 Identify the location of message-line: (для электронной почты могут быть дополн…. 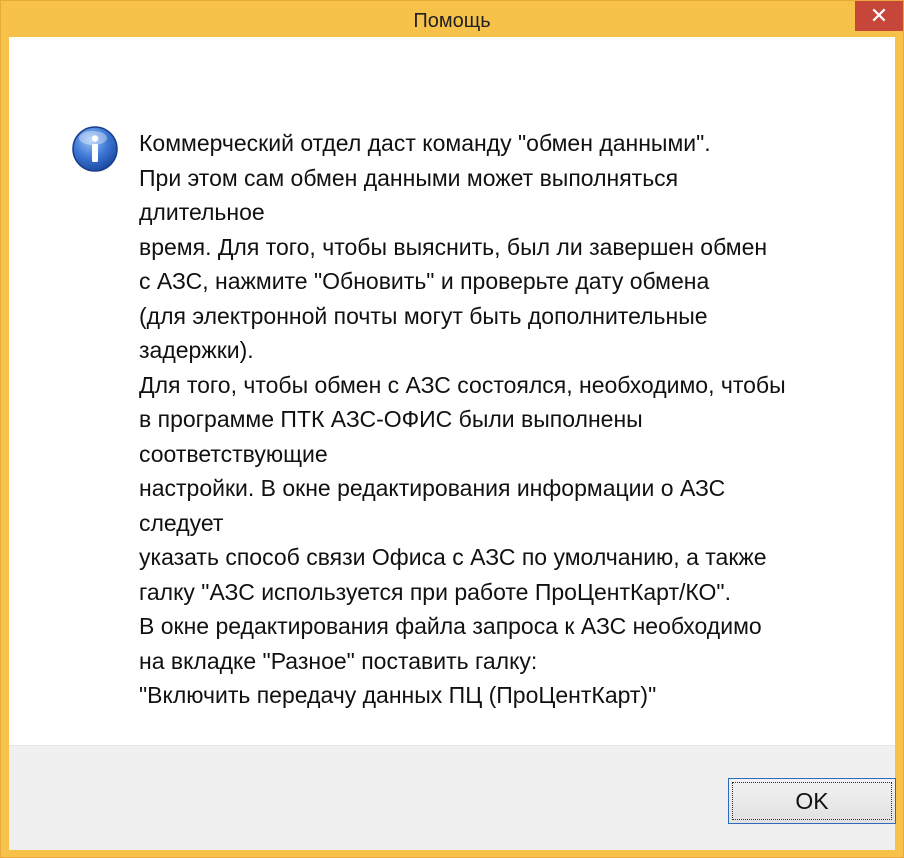
(423, 315).